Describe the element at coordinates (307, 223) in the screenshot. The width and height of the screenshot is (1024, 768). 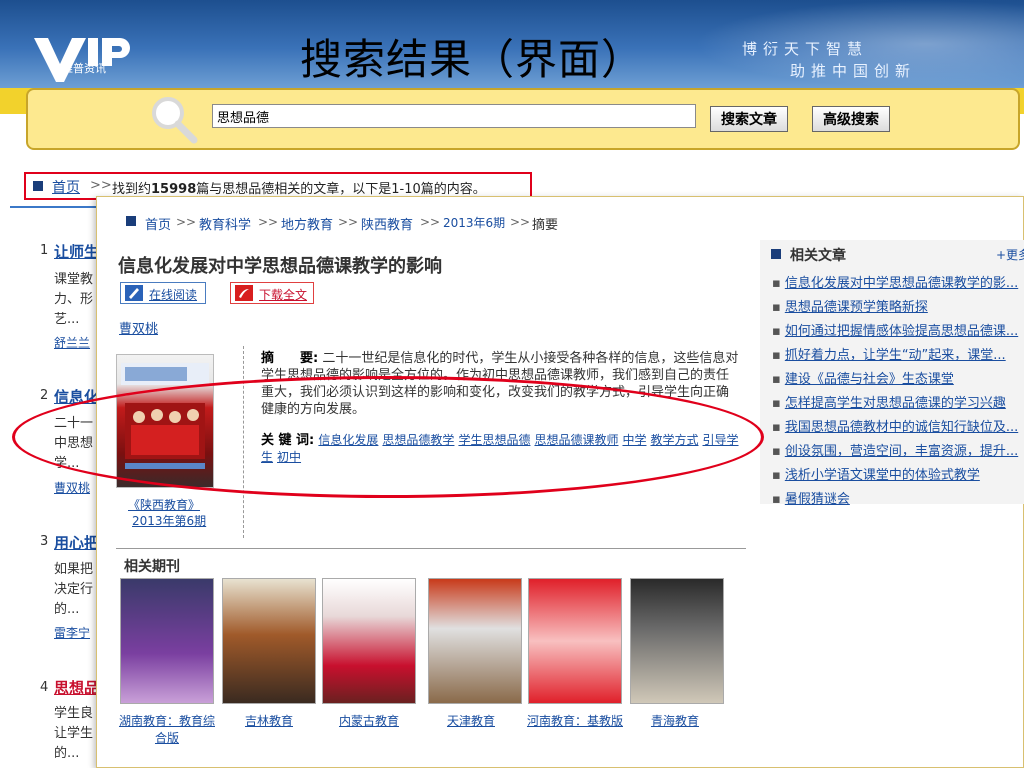
I see `breadcrumb-item: 地方教育` at that location.